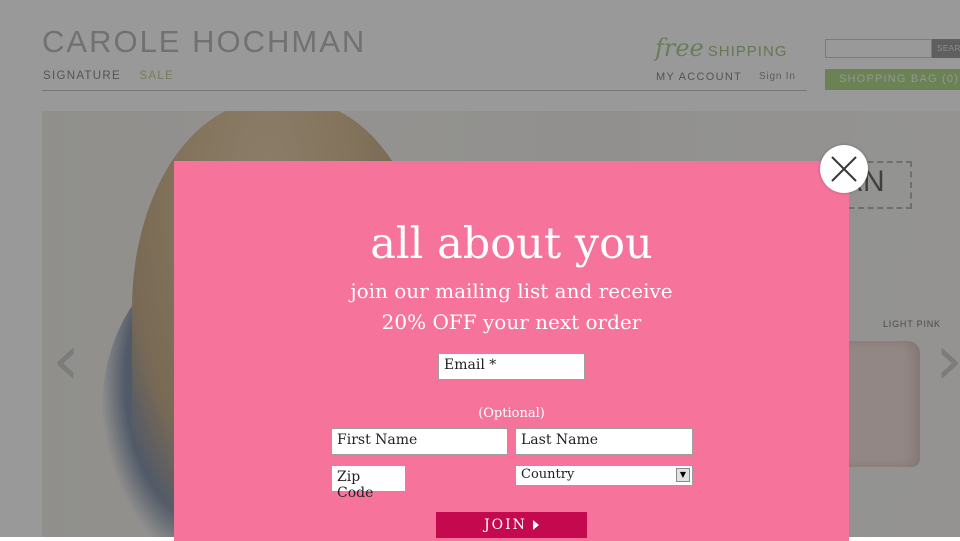  Describe the element at coordinates (604, 475) in the screenshot. I see `country-select: Country ▼` at that location.